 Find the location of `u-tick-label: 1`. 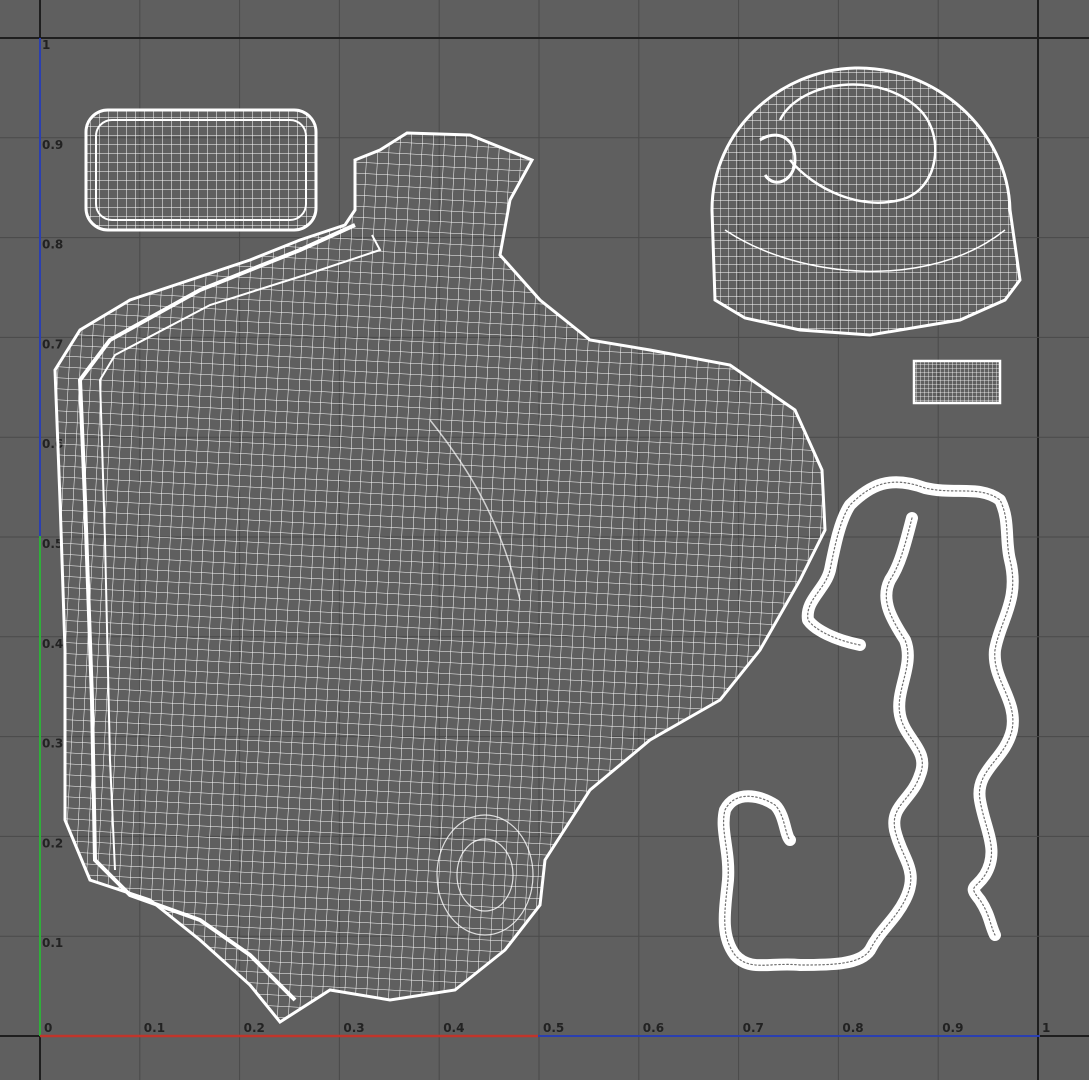

u-tick-label: 1 is located at coordinates (1046, 1028).